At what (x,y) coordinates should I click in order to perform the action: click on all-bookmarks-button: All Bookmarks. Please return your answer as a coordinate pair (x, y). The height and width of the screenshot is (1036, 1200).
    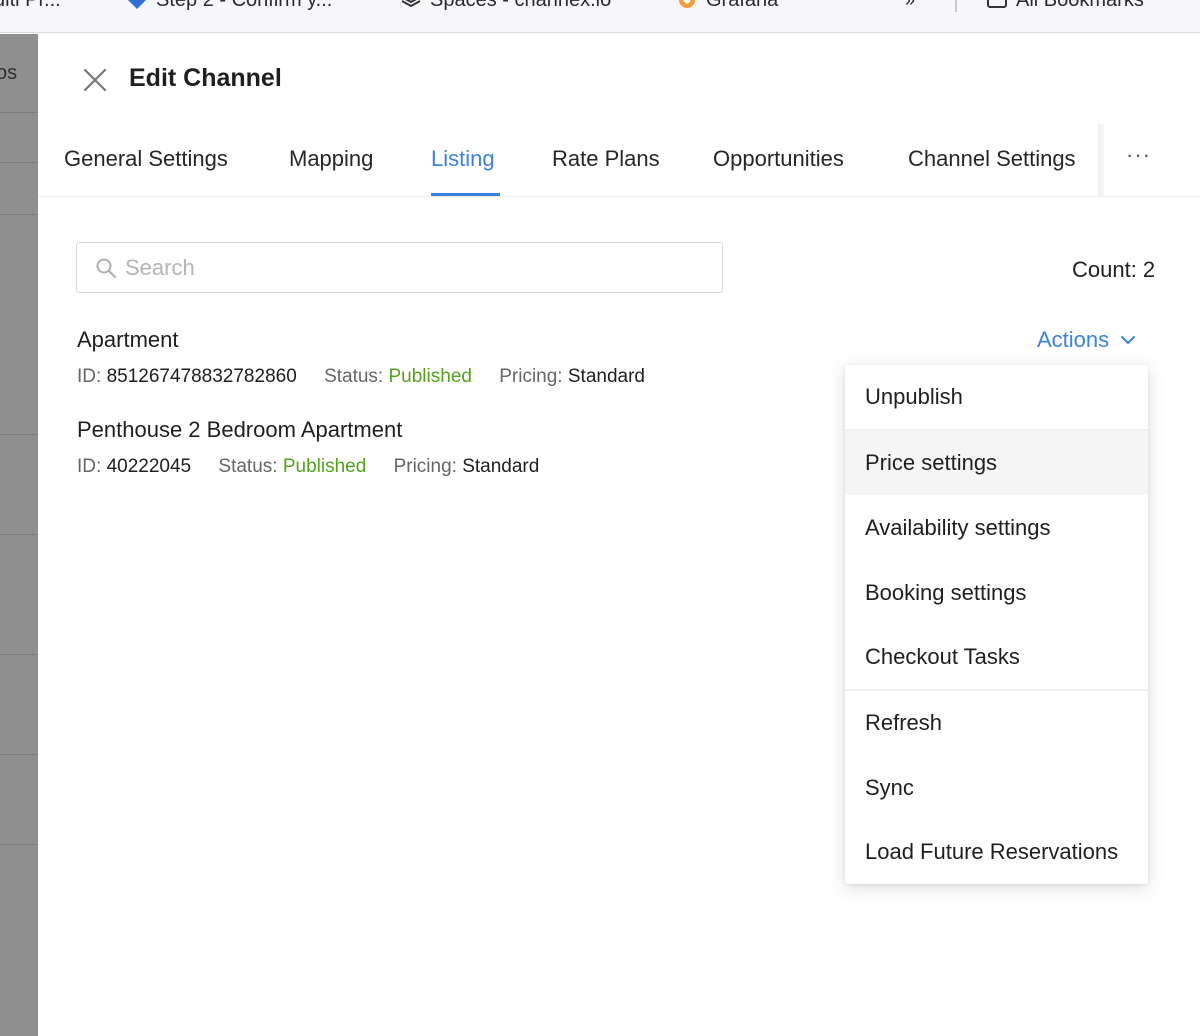
    Looking at the image, I should click on (1065, 6).